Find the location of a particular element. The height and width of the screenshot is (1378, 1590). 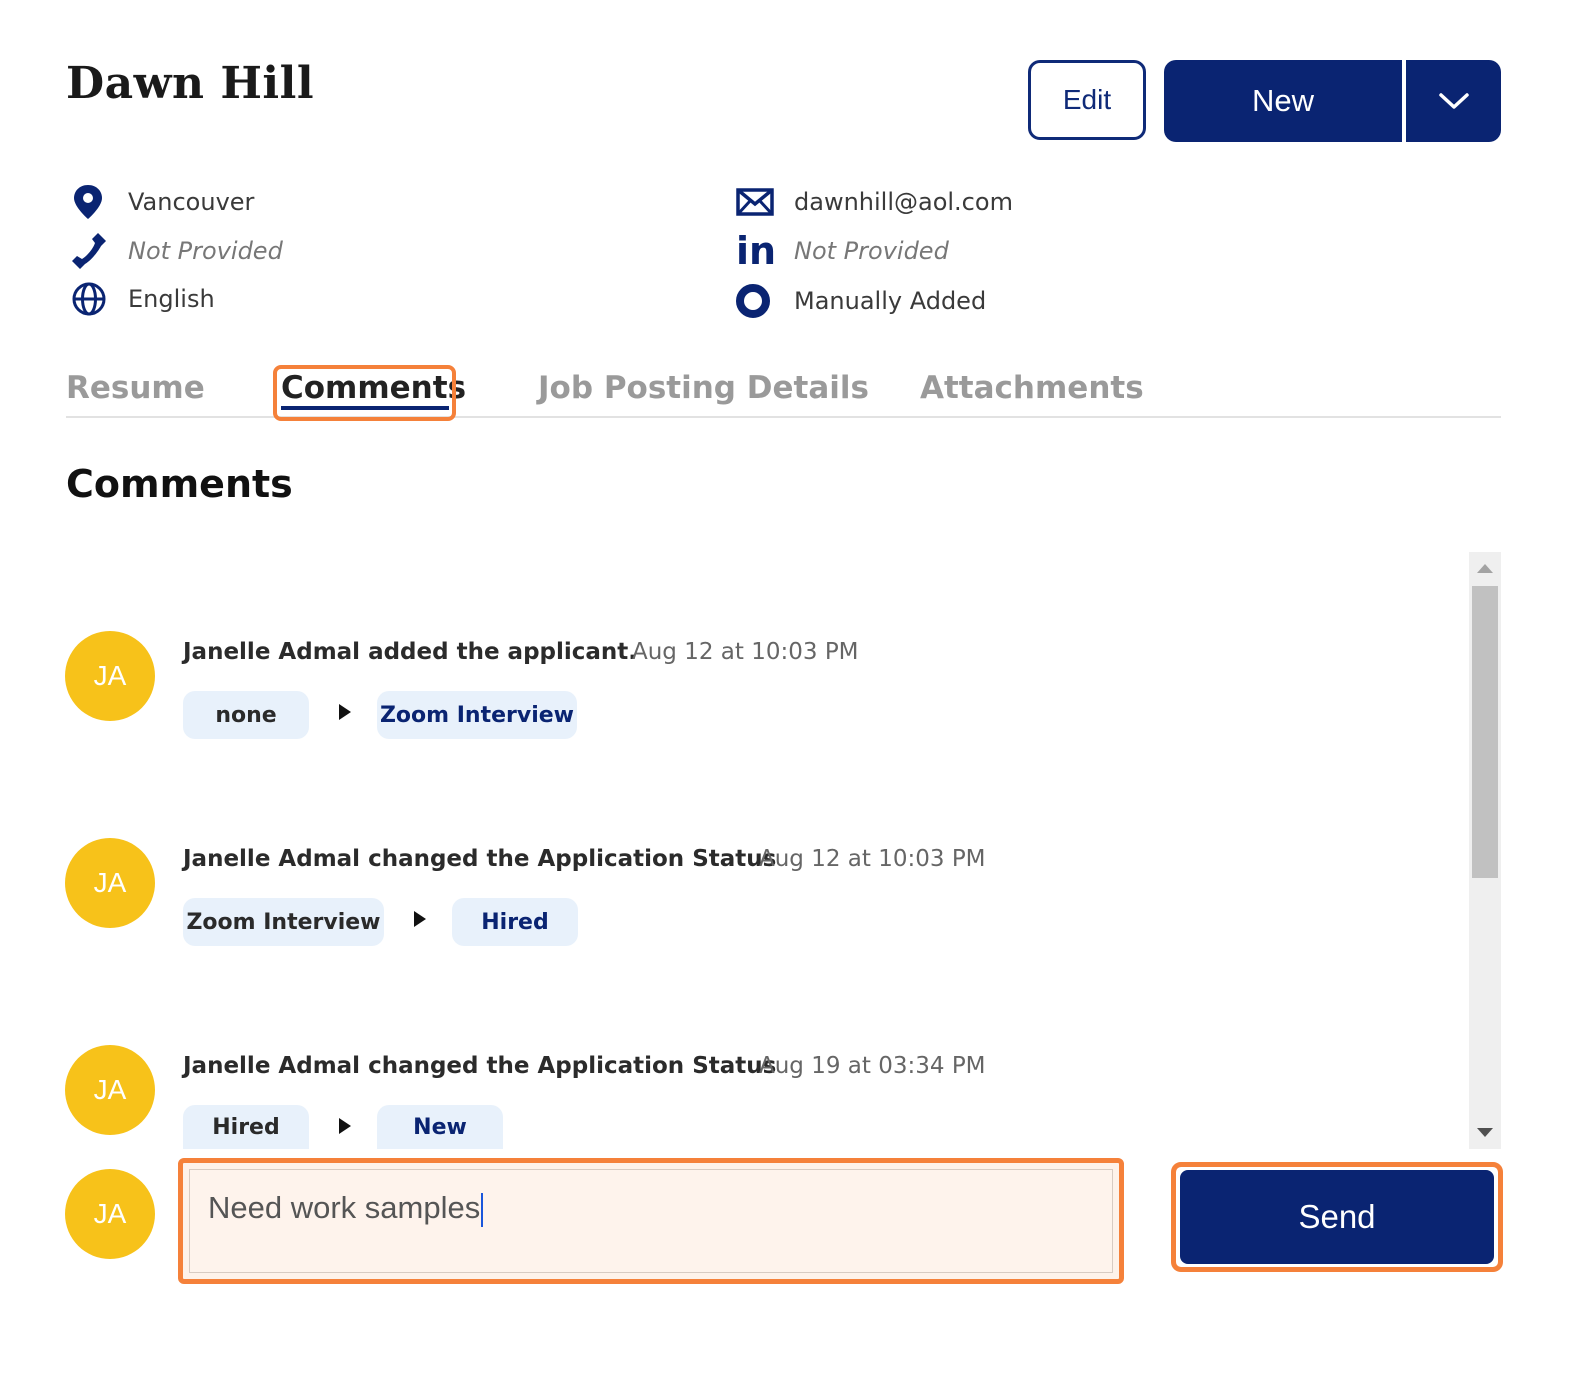

comment-input: Need work samples is located at coordinates (651, 1221).